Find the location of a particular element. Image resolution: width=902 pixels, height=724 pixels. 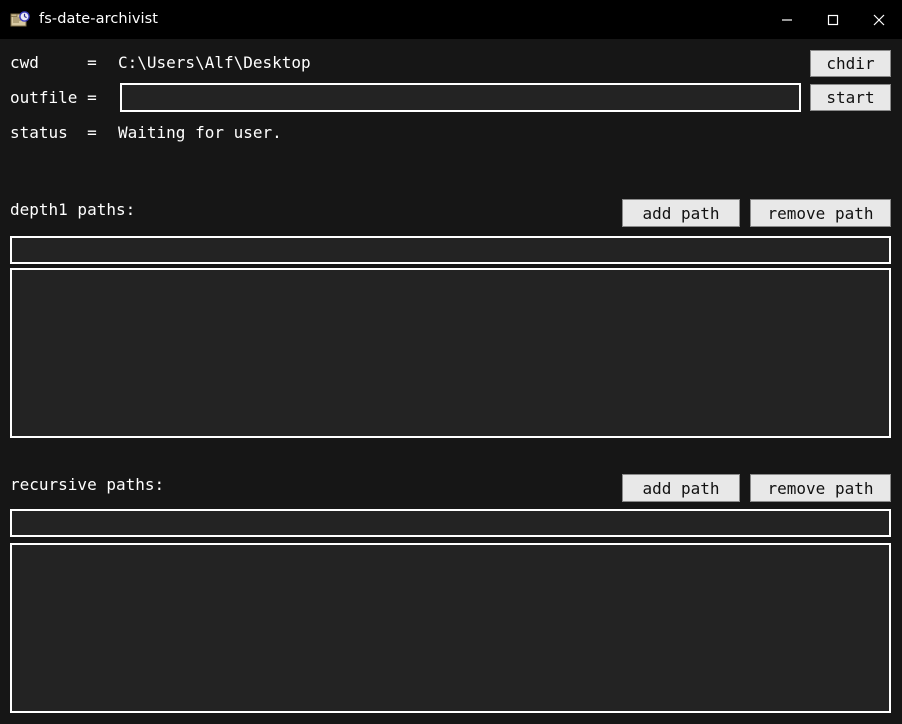

close-icon is located at coordinates (879, 19).